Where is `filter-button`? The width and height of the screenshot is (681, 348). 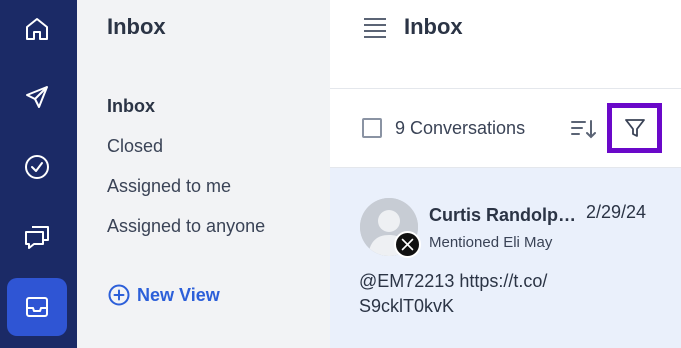 filter-button is located at coordinates (634, 128).